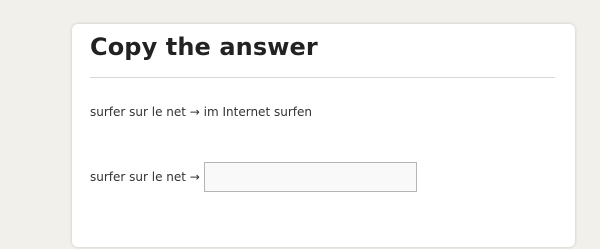  What do you see at coordinates (310, 177) in the screenshot?
I see `answer-input` at bounding box center [310, 177].